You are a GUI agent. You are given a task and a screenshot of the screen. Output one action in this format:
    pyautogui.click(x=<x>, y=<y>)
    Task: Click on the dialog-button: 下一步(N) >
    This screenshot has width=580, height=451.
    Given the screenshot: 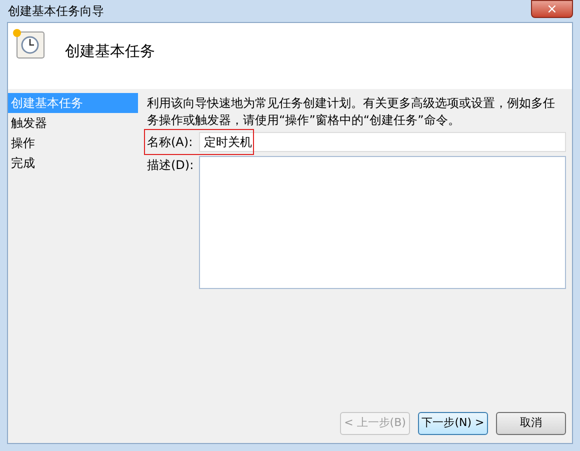 What is the action you would take?
    pyautogui.click(x=453, y=423)
    